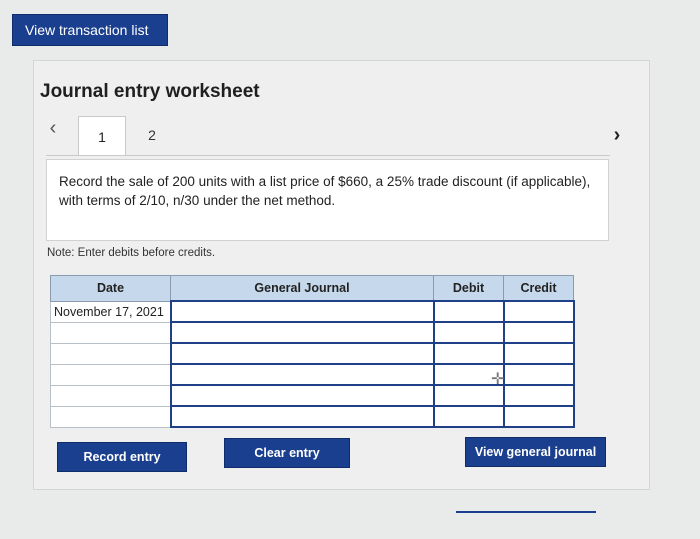  Describe the element at coordinates (468, 288) in the screenshot. I see `debit-header: Debit` at that location.